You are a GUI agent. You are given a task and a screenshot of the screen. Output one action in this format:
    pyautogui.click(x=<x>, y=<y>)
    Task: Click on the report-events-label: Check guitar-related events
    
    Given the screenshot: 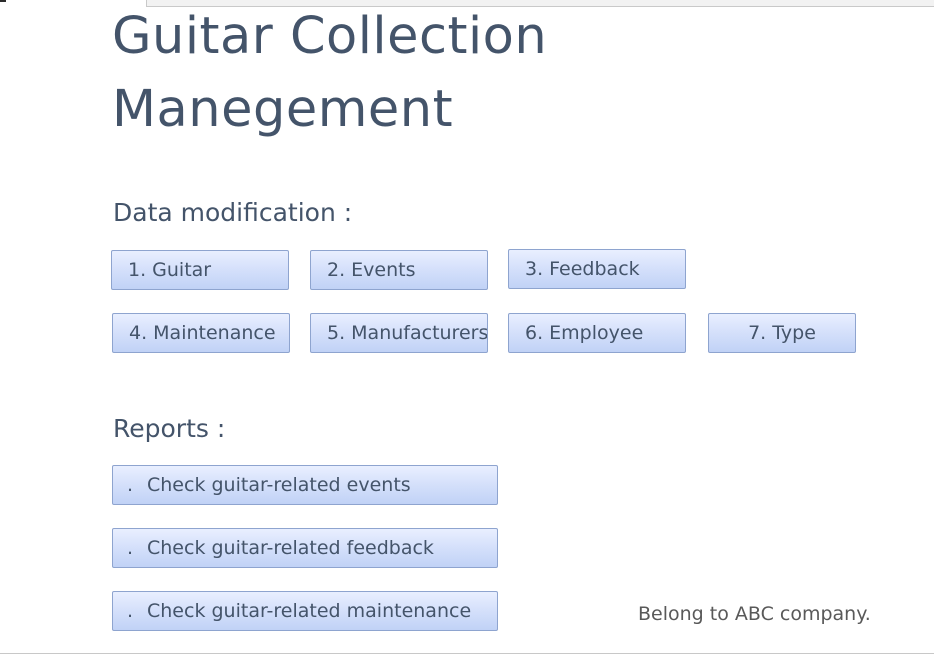 What is the action you would take?
    pyautogui.click(x=279, y=485)
    